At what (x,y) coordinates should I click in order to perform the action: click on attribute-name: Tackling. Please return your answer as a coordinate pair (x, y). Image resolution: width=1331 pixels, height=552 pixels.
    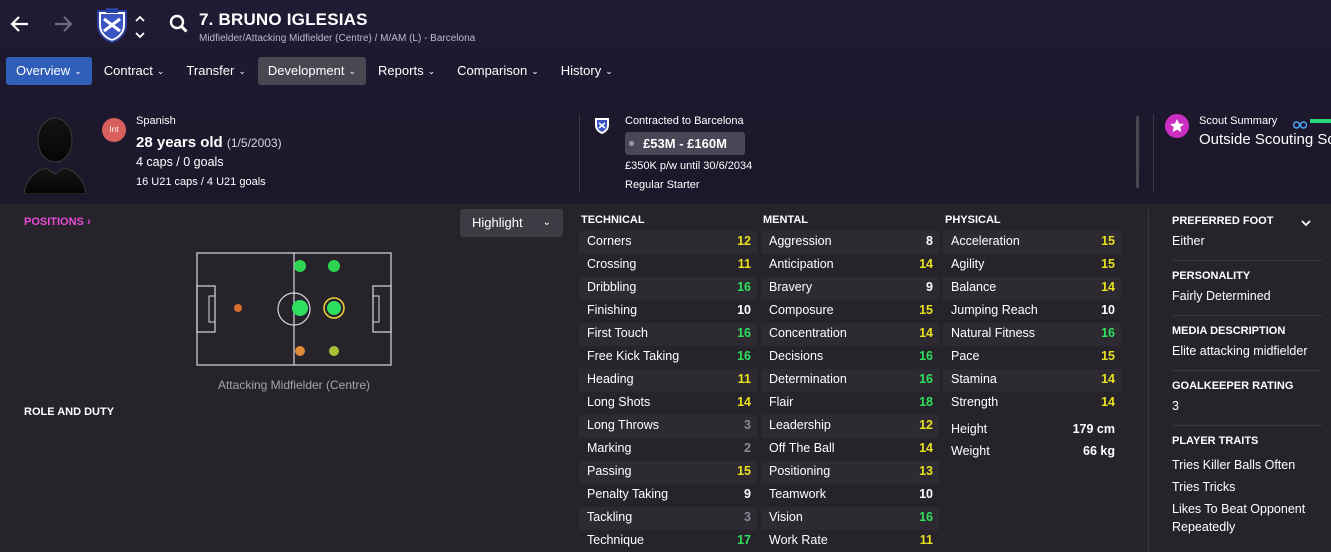
    Looking at the image, I should click on (610, 517).